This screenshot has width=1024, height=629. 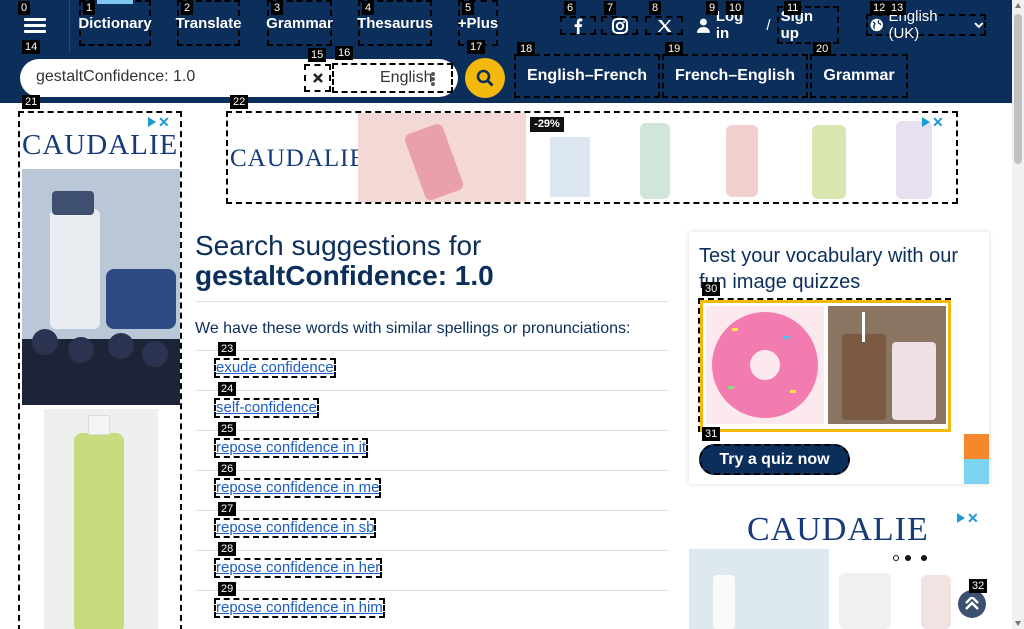 What do you see at coordinates (859, 76) in the screenshot?
I see `dict-link-grammar: Grammar` at bounding box center [859, 76].